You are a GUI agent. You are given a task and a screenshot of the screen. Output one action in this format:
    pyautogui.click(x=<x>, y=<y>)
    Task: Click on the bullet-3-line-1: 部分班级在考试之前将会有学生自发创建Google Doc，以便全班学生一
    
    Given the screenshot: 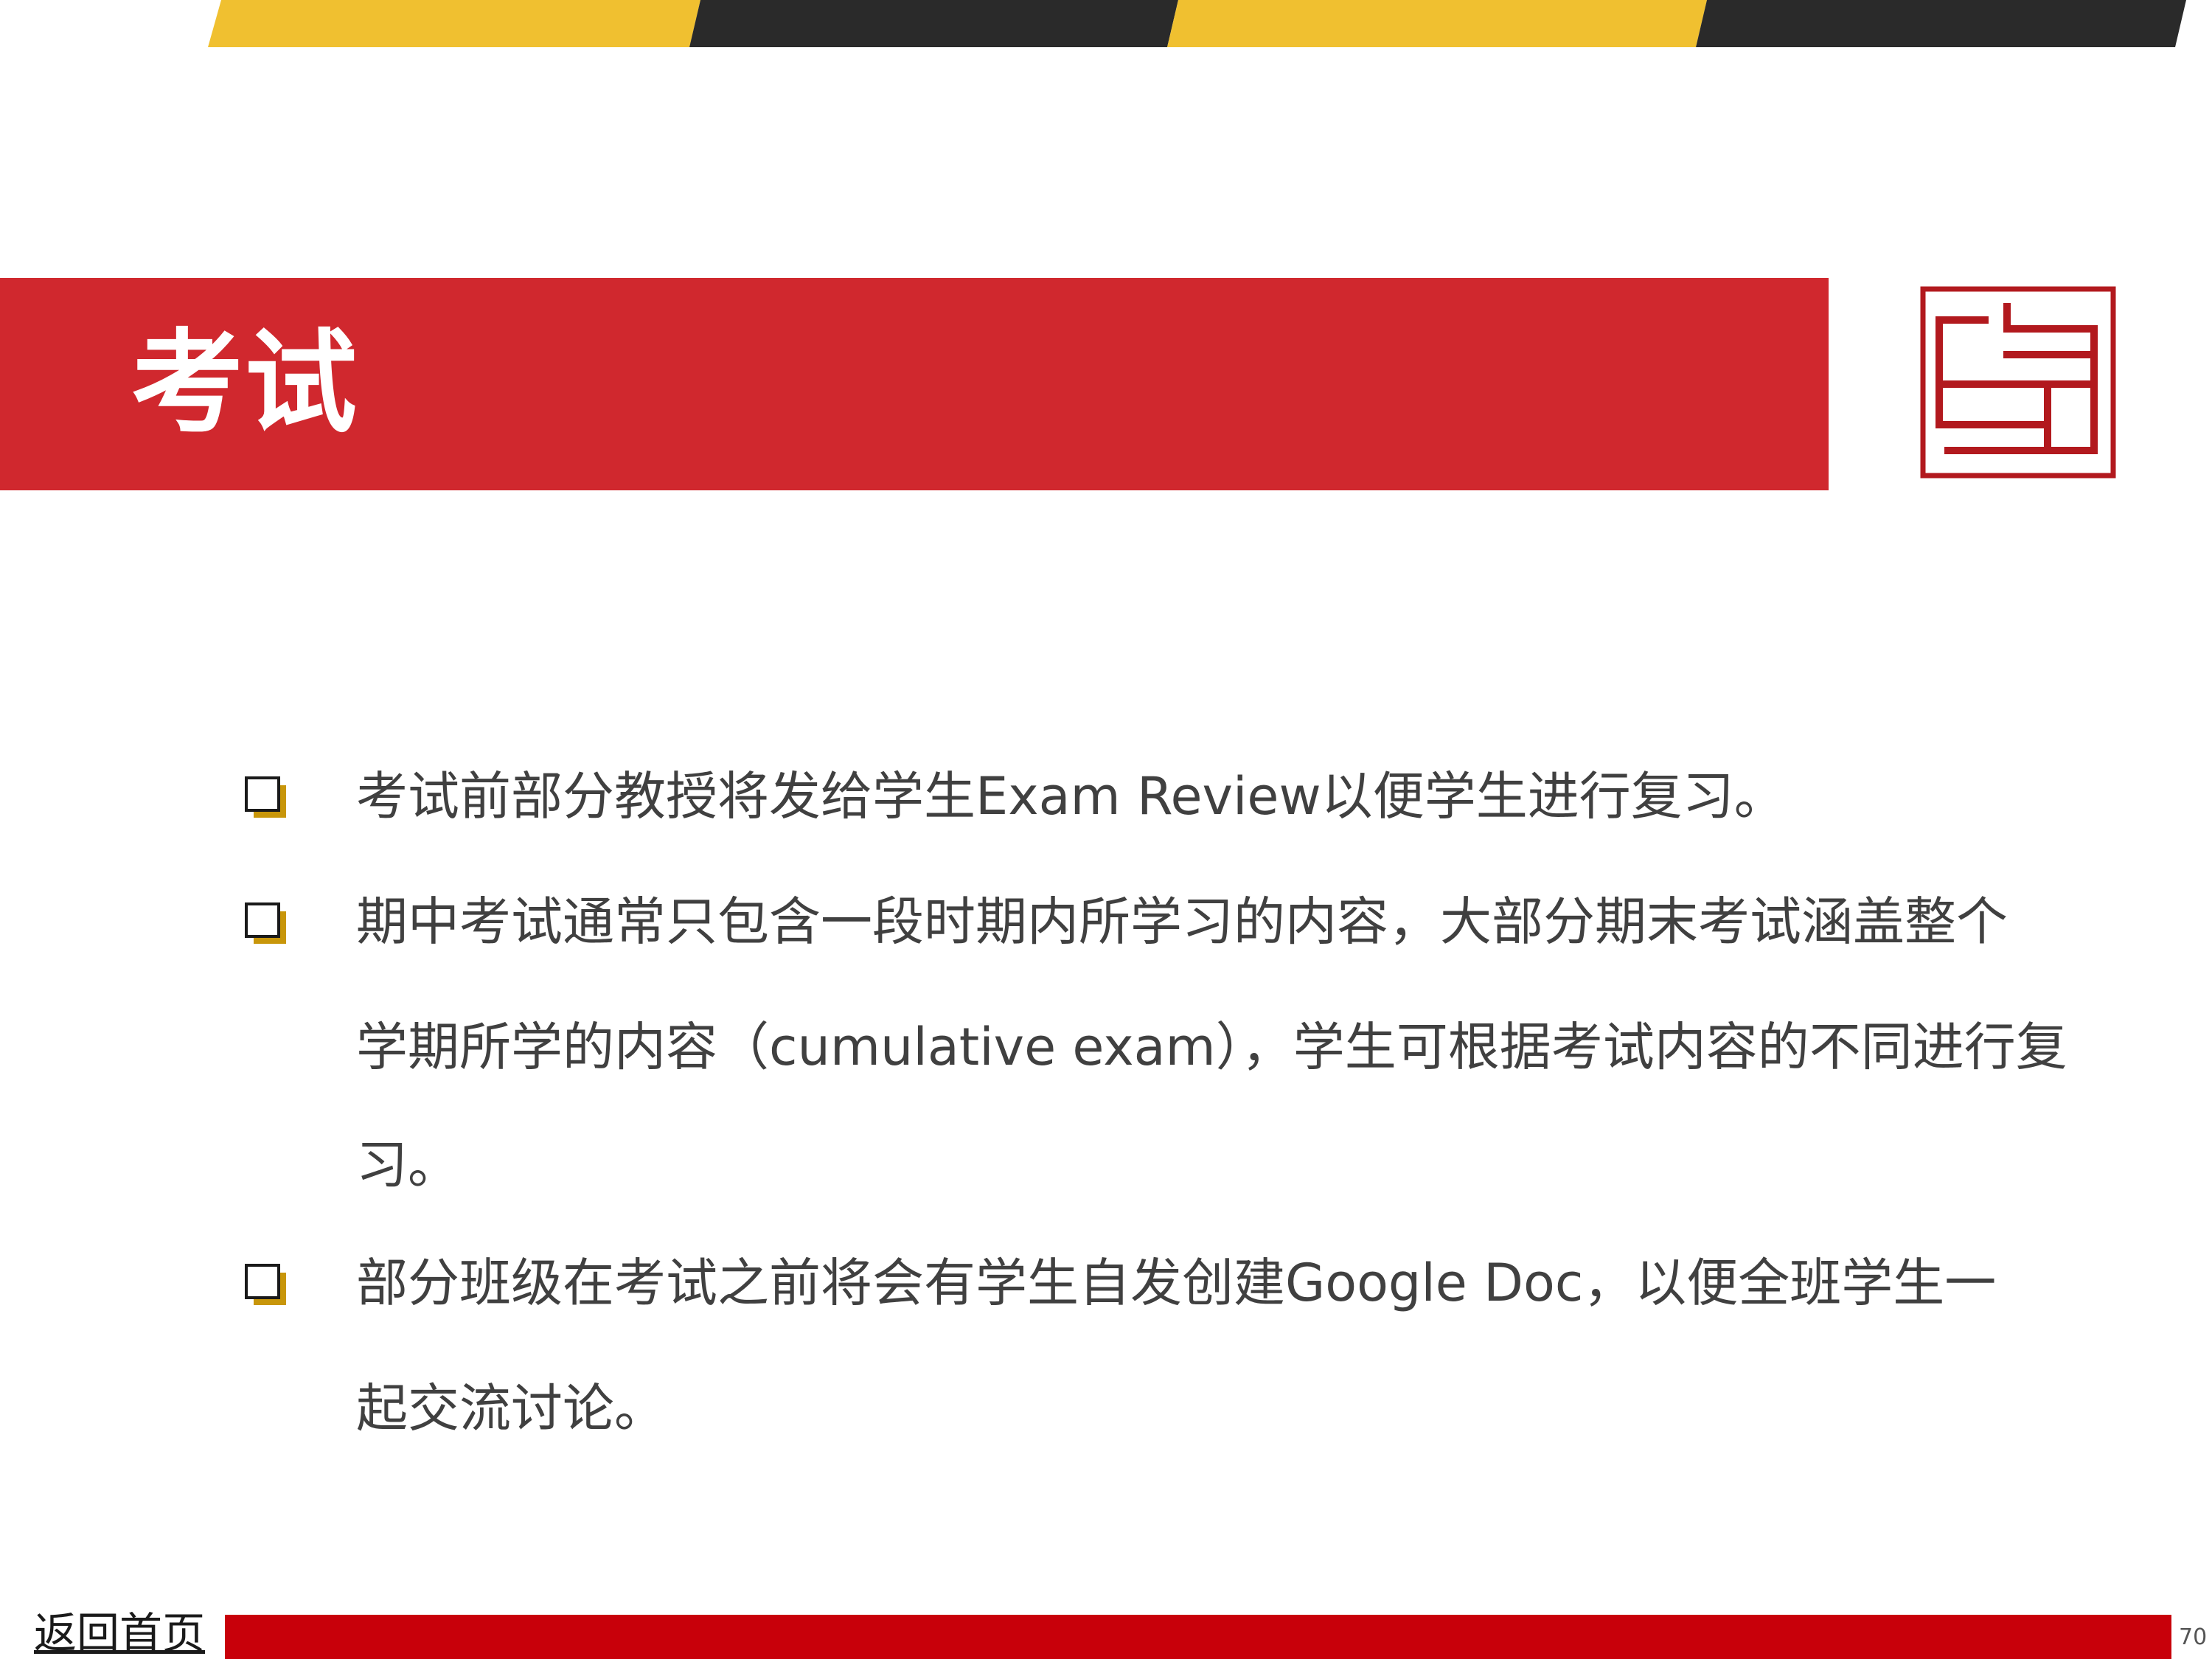 What is the action you would take?
    pyautogui.click(x=1176, y=1283)
    